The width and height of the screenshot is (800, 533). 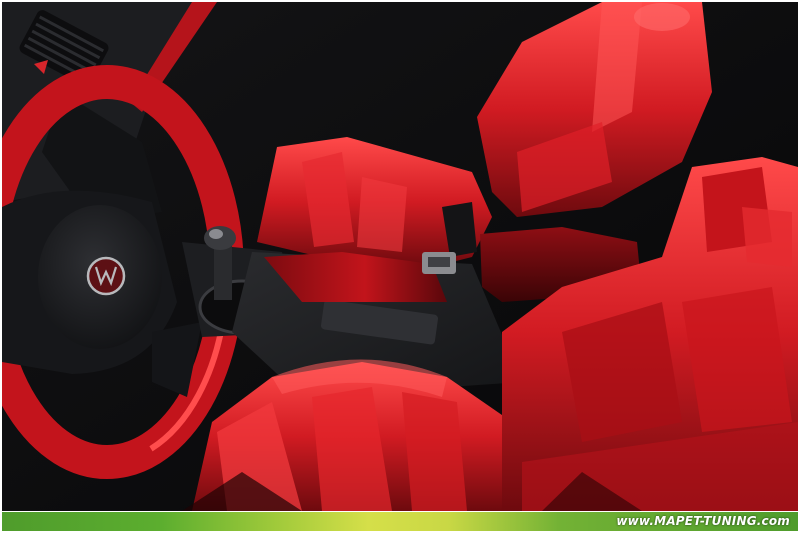 What do you see at coordinates (106, 276) in the screenshot?
I see `vw-logo-icon` at bounding box center [106, 276].